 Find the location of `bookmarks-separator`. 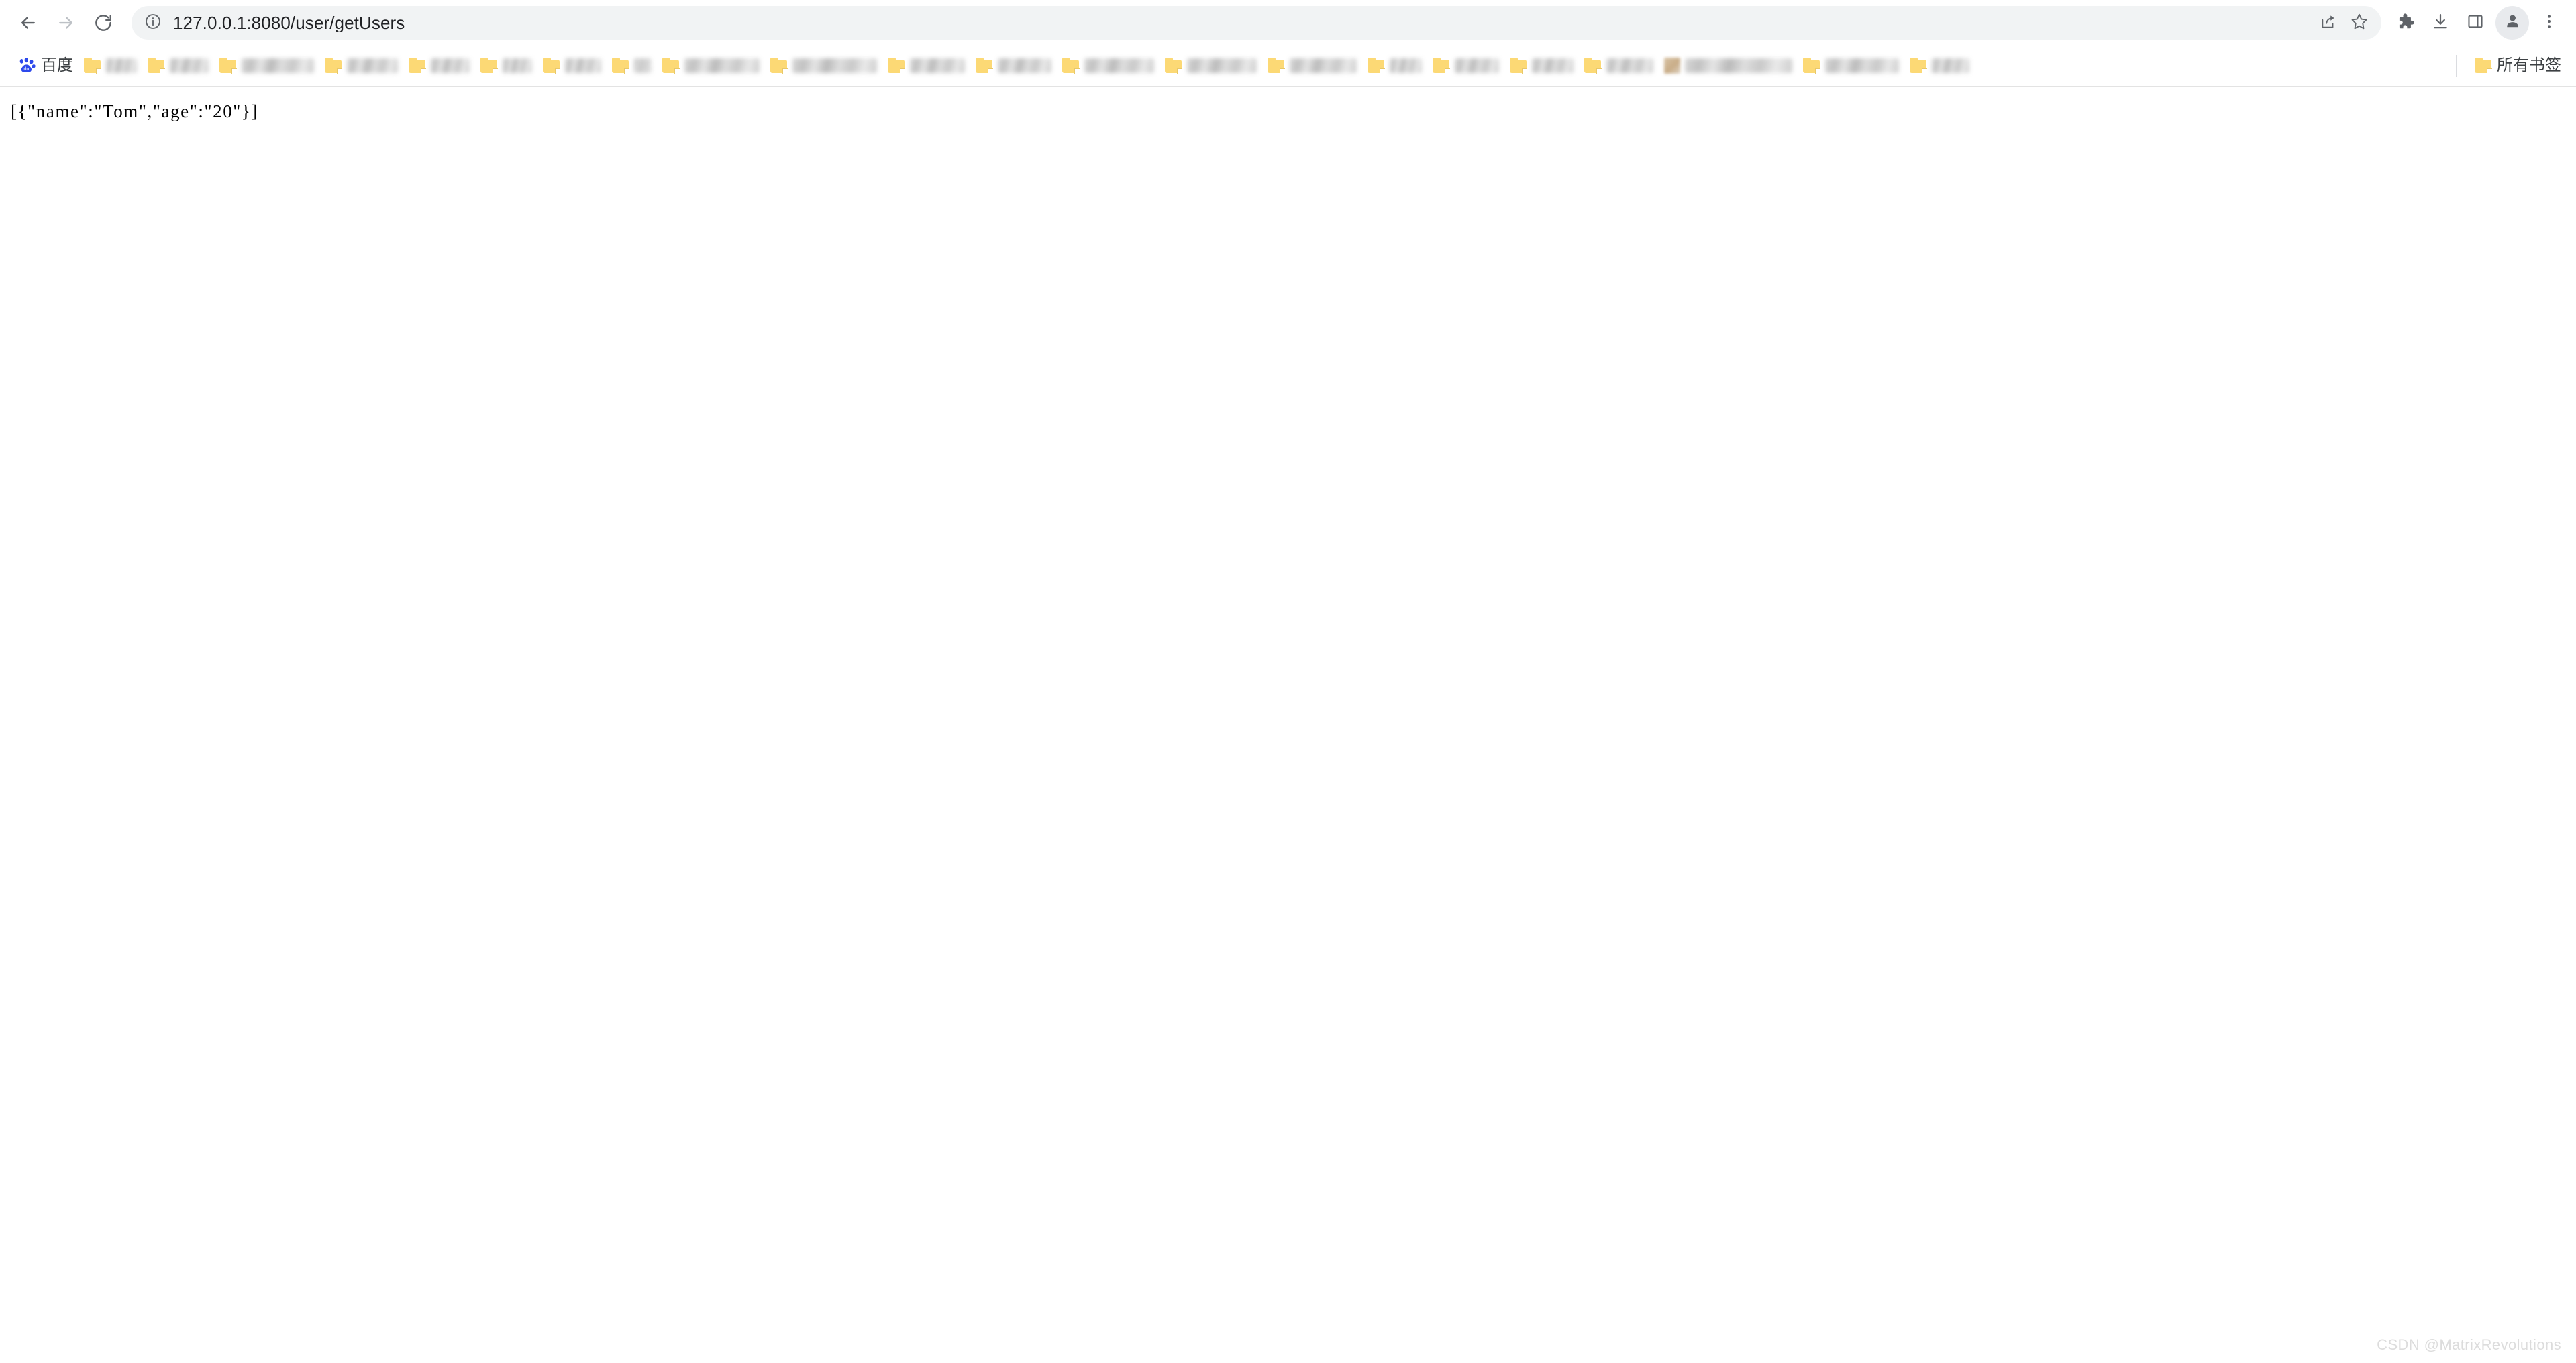

bookmarks-separator is located at coordinates (2456, 66).